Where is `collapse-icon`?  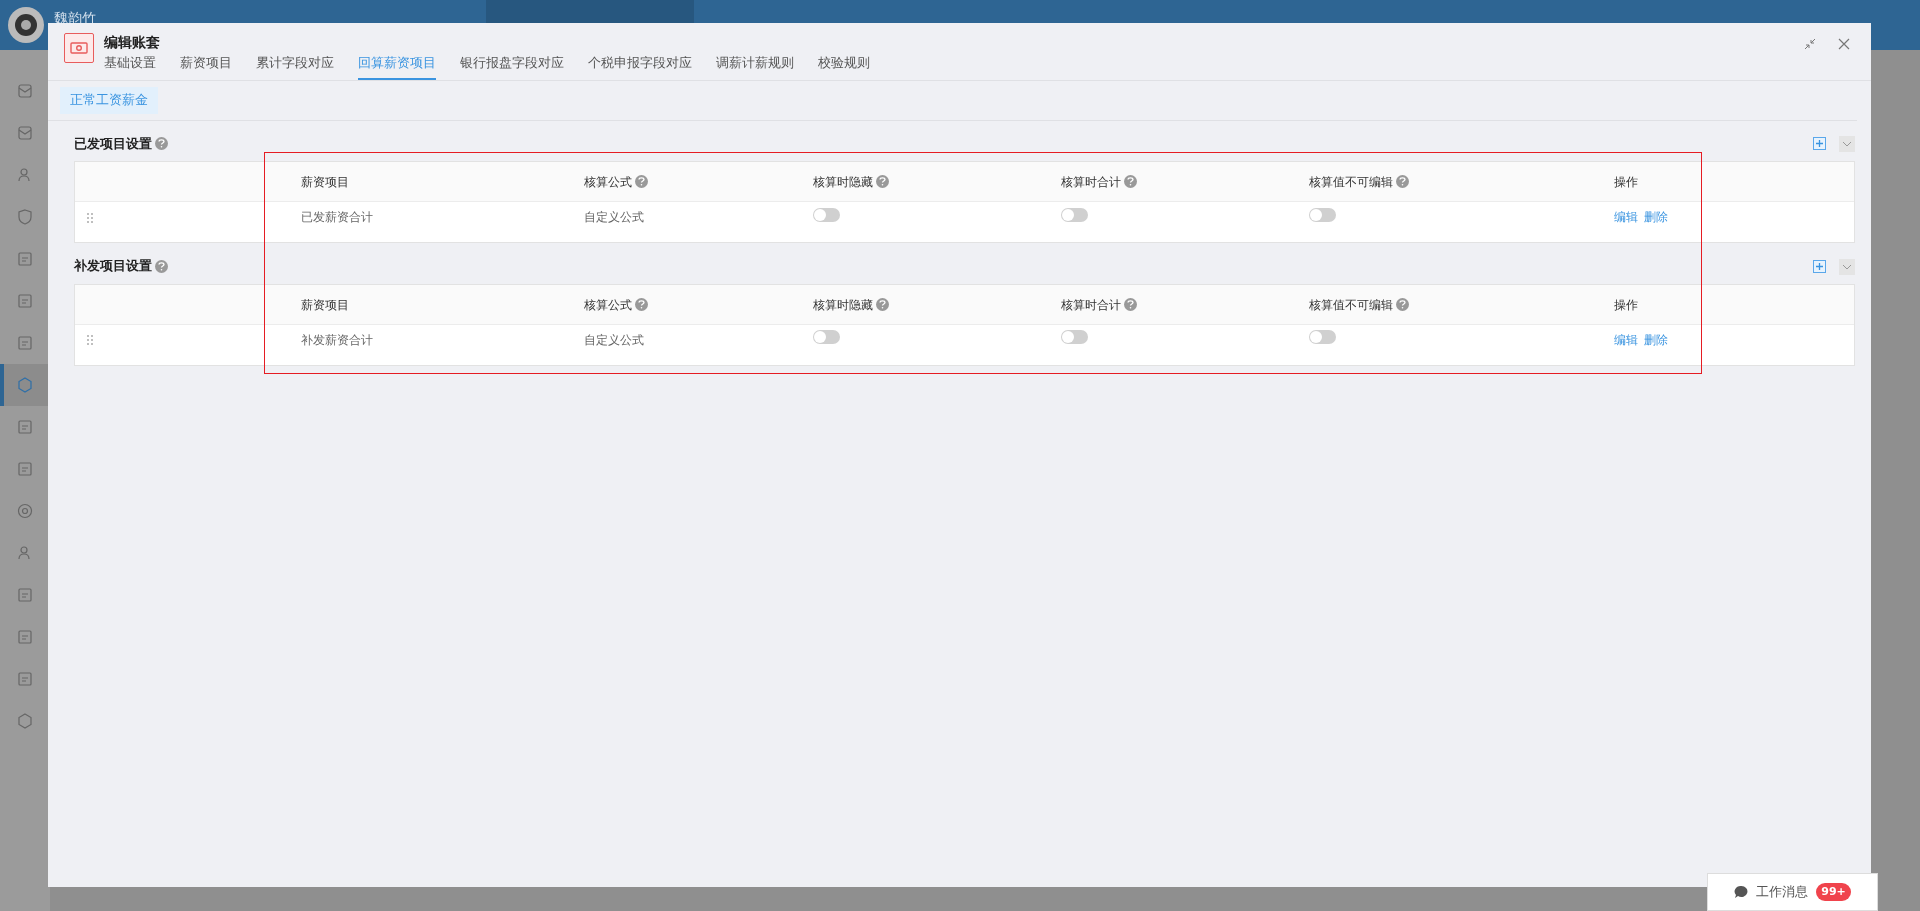 collapse-icon is located at coordinates (1810, 44).